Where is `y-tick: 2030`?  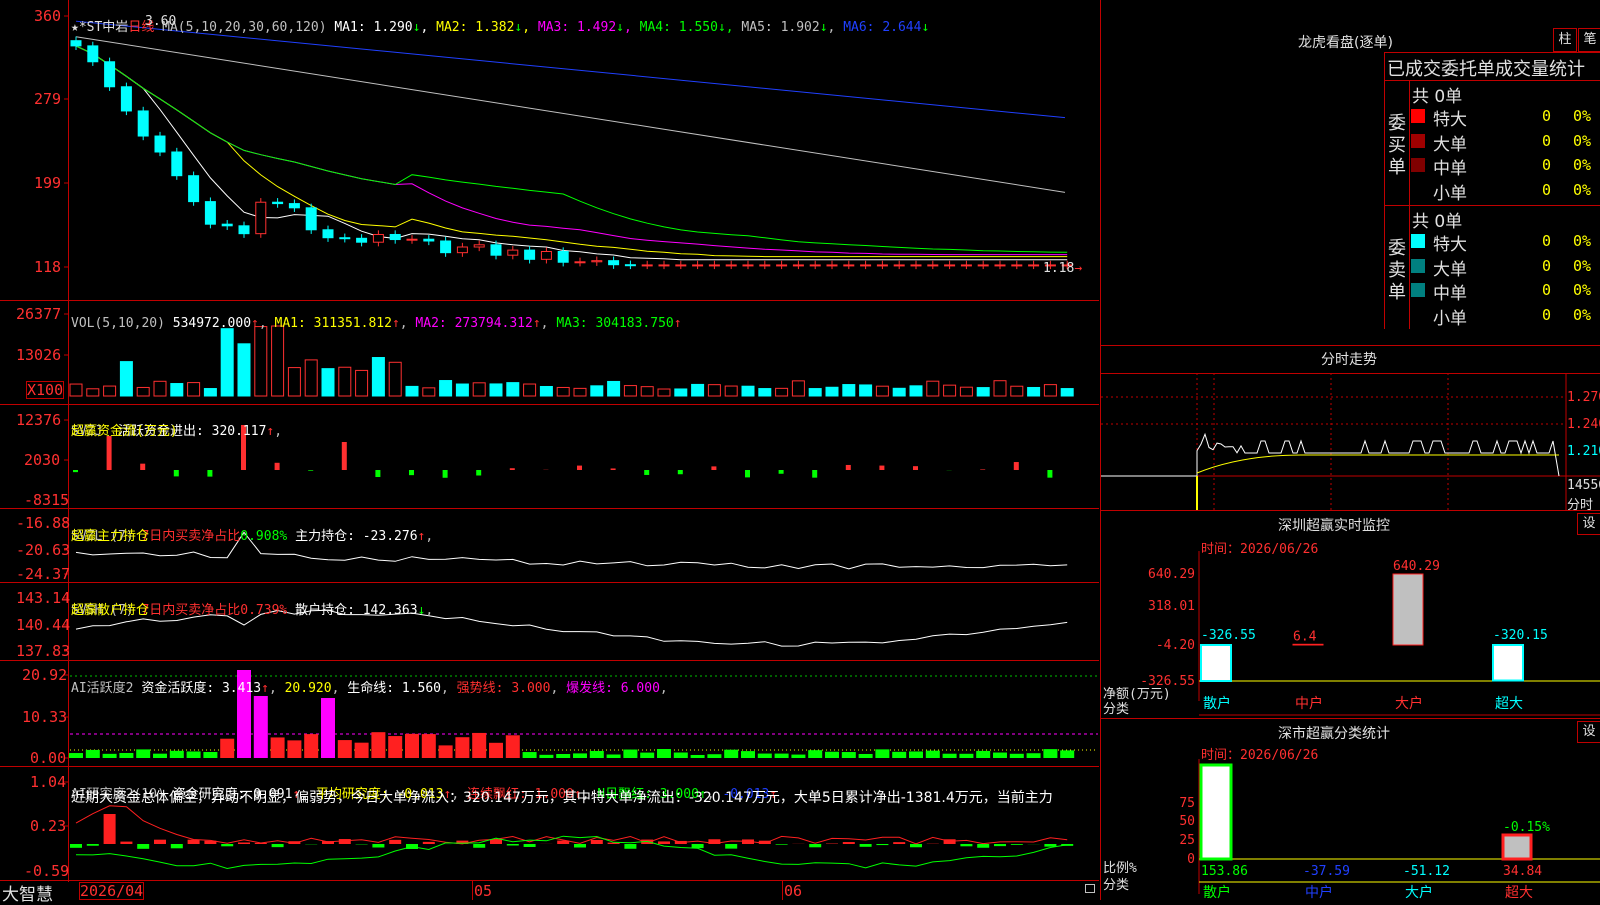 y-tick: 2030 is located at coordinates (42, 460).